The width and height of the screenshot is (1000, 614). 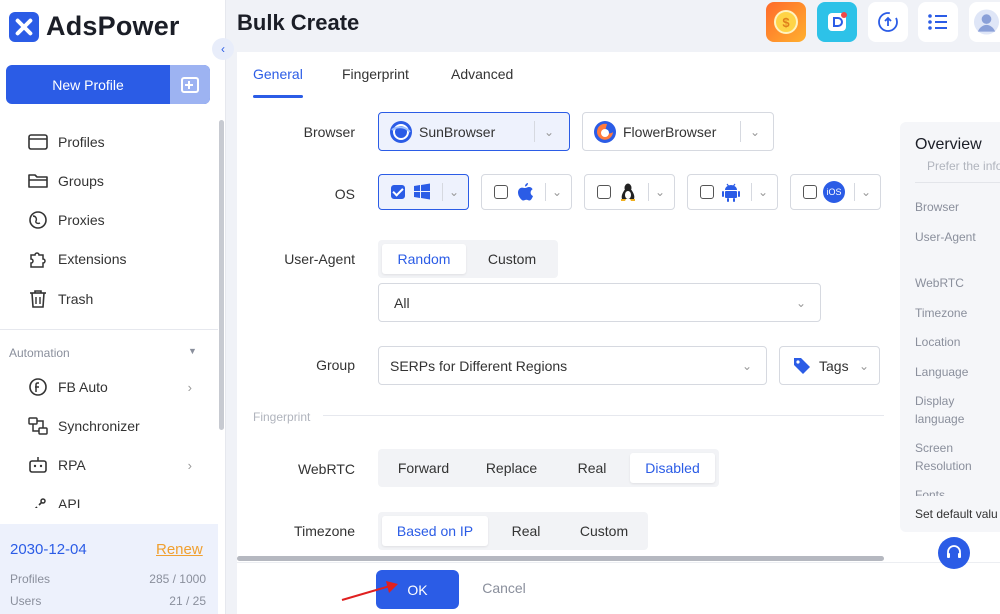 I want to click on timezone-custom-option: Custom, so click(x=604, y=531).